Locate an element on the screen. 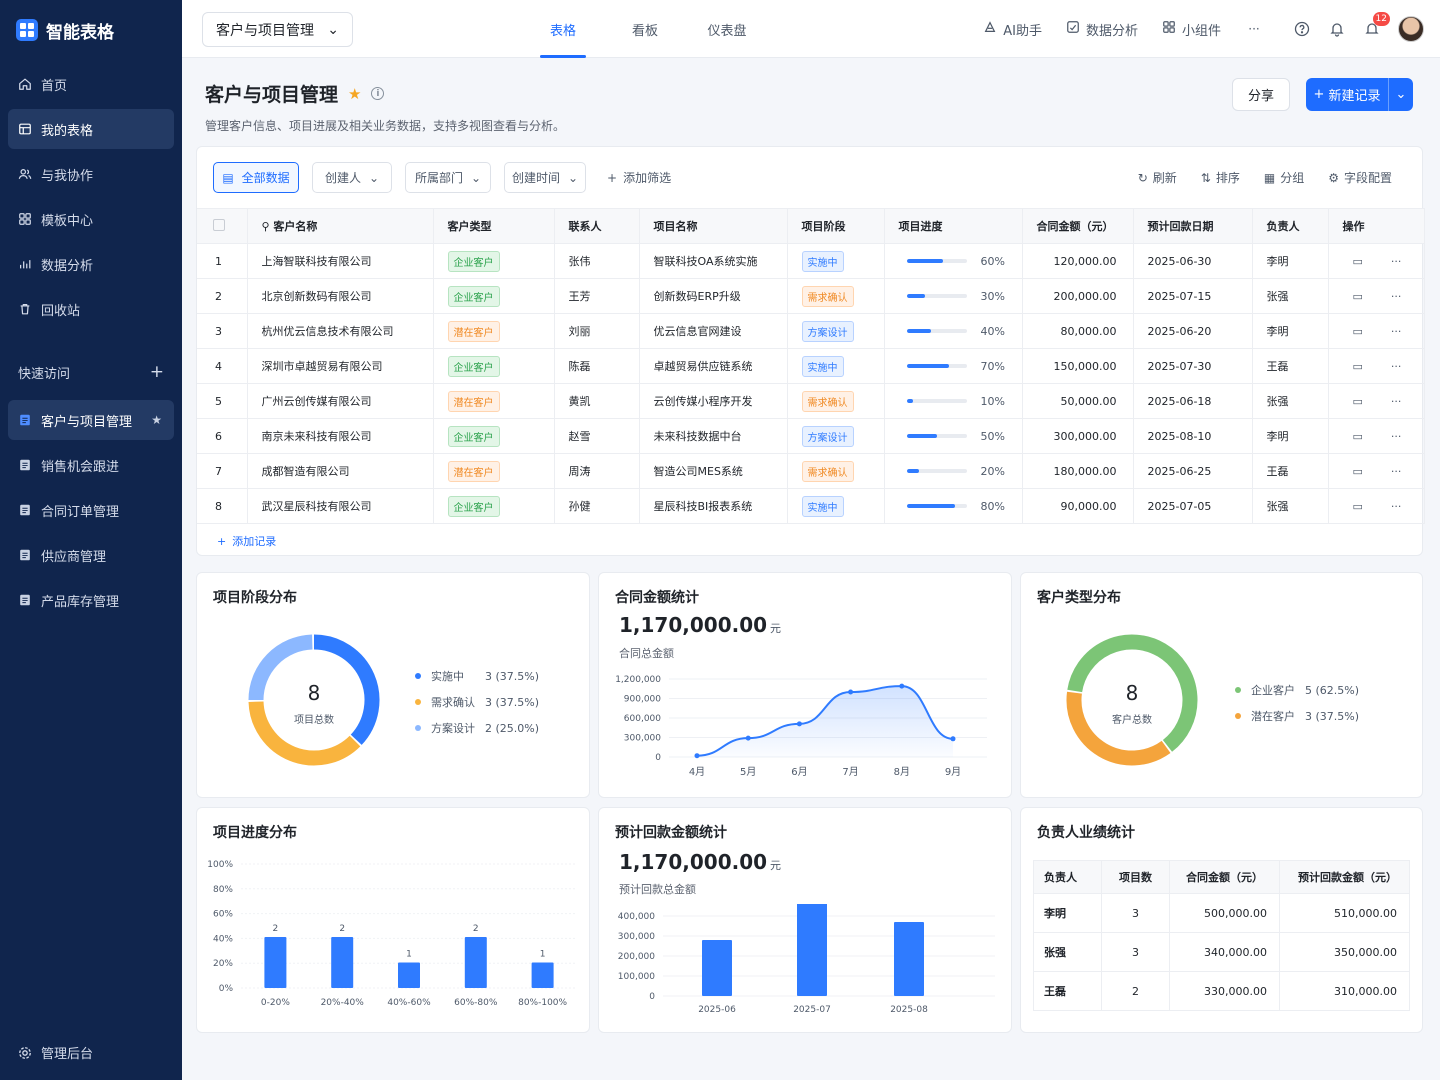  date-cell: 2025-06-20 is located at coordinates (1193, 331).